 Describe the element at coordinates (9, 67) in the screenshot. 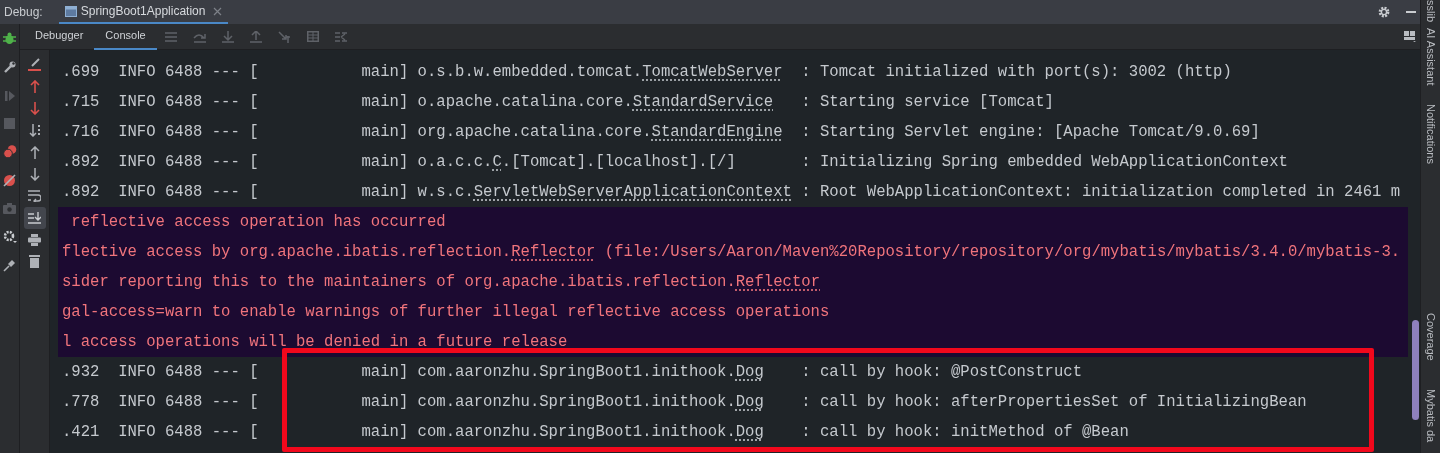

I see `wrench-icon` at that location.